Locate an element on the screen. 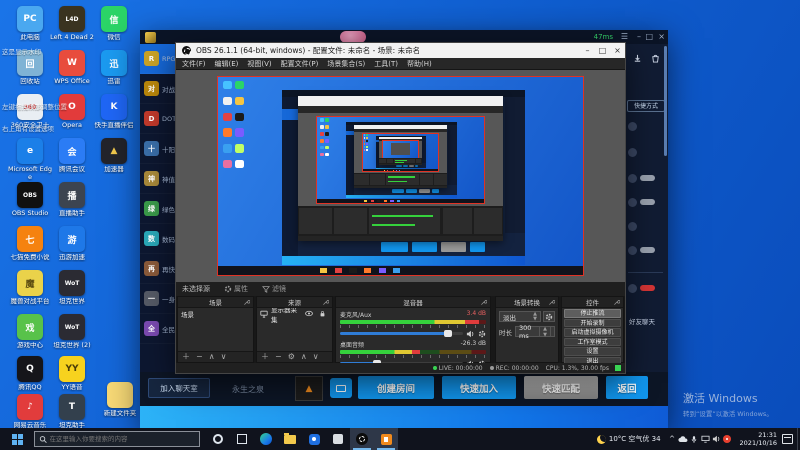 This screenshot has height=450, width=800. toolbar-glyph-∧: ∧ is located at coordinates (212, 357).